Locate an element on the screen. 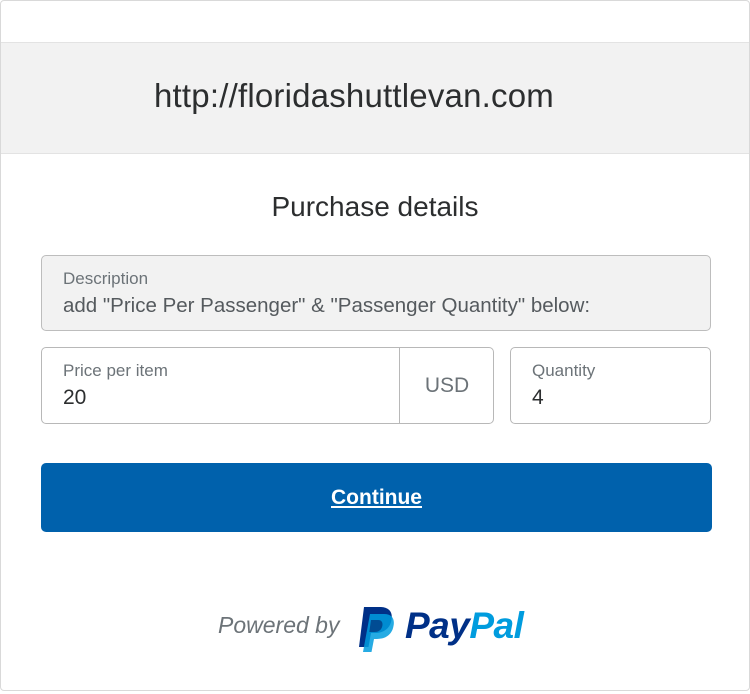  quantity-input: 4 is located at coordinates (538, 398).